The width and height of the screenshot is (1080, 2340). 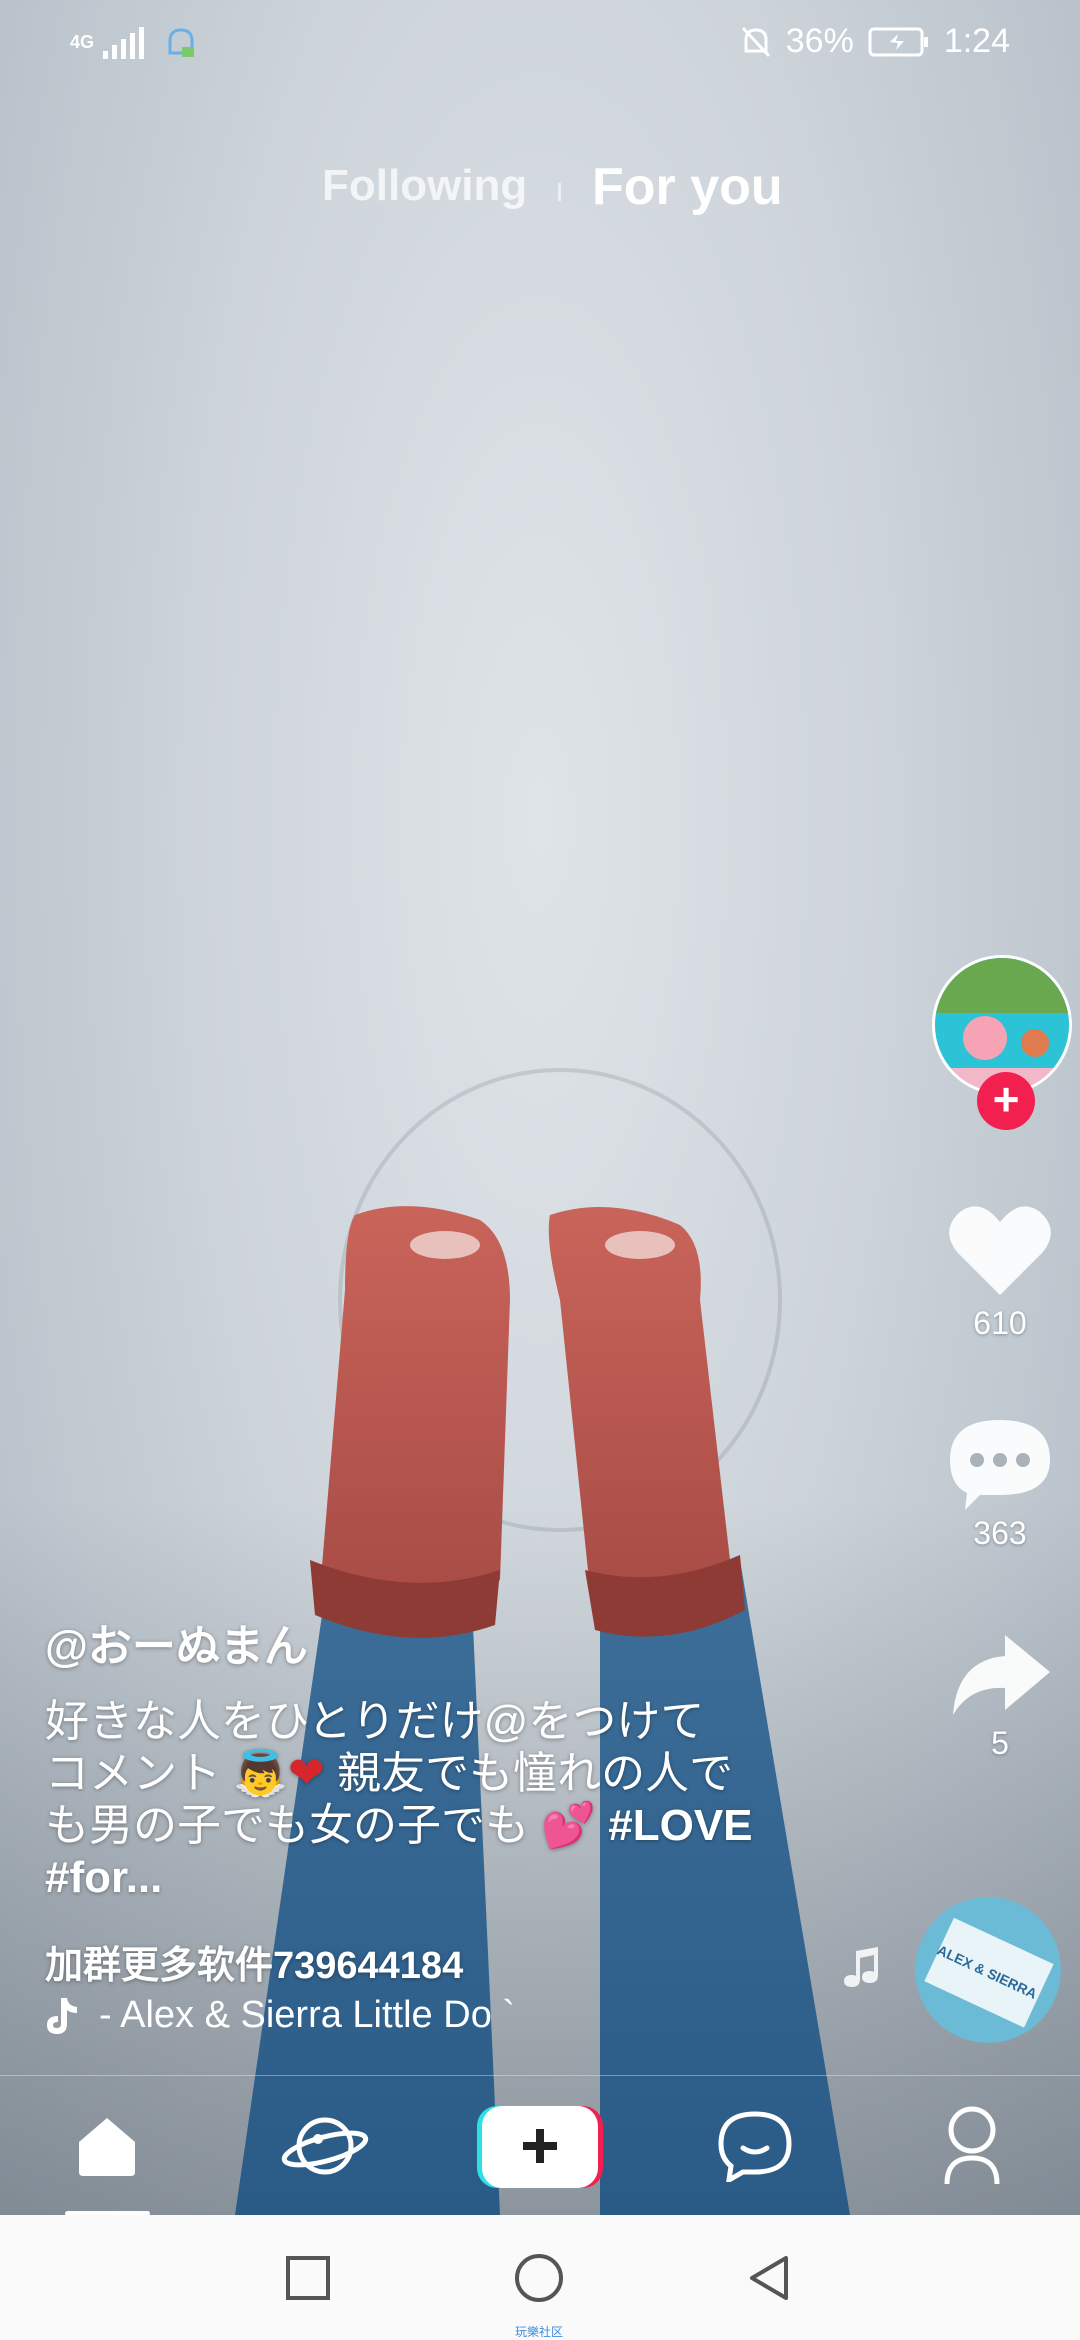 I want to click on nav-inbox, so click(x=755, y=2146).